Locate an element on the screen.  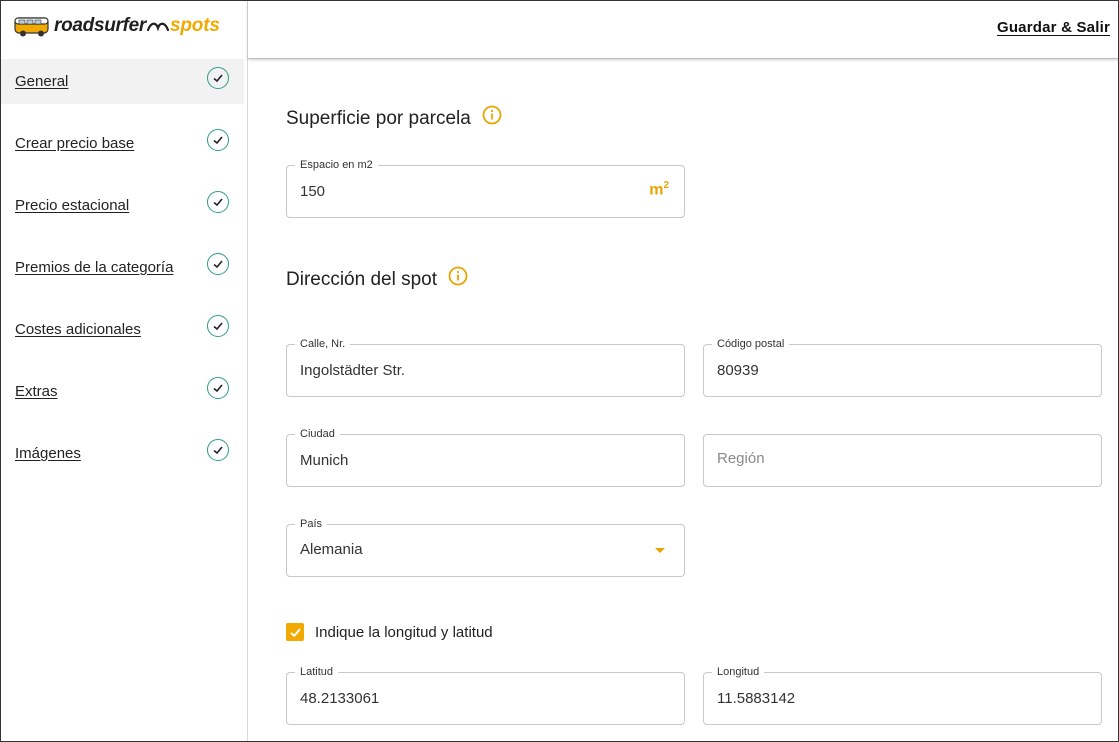
field-label: Ciudad is located at coordinates (317, 434).